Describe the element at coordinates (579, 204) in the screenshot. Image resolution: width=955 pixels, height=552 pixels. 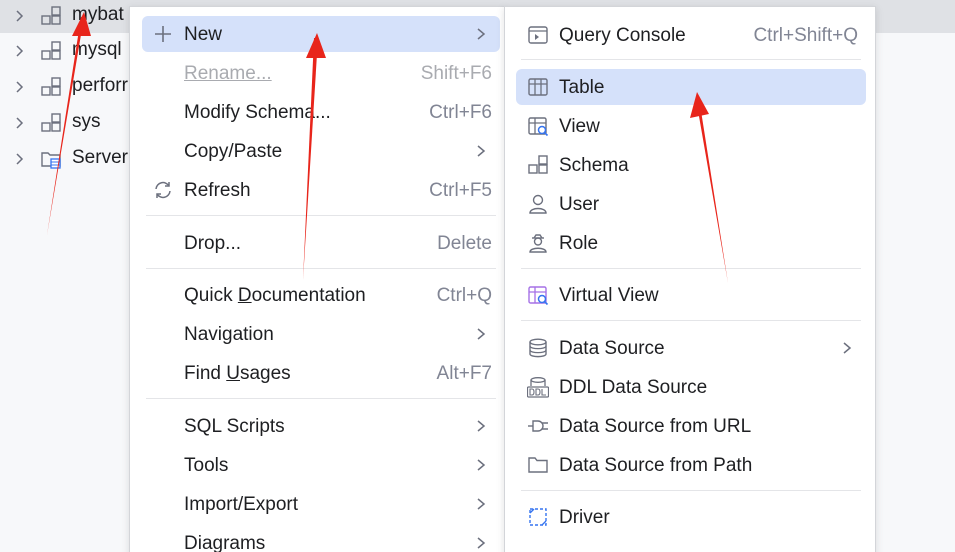
I see `submenu-item-label: User` at that location.